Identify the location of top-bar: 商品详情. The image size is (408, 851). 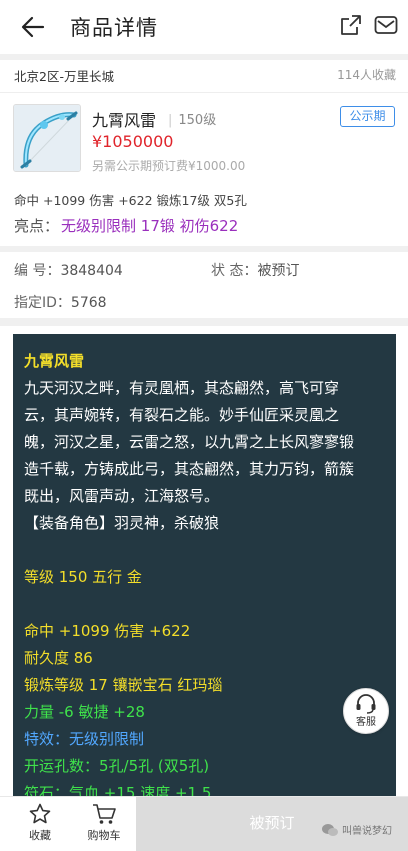
(204, 27).